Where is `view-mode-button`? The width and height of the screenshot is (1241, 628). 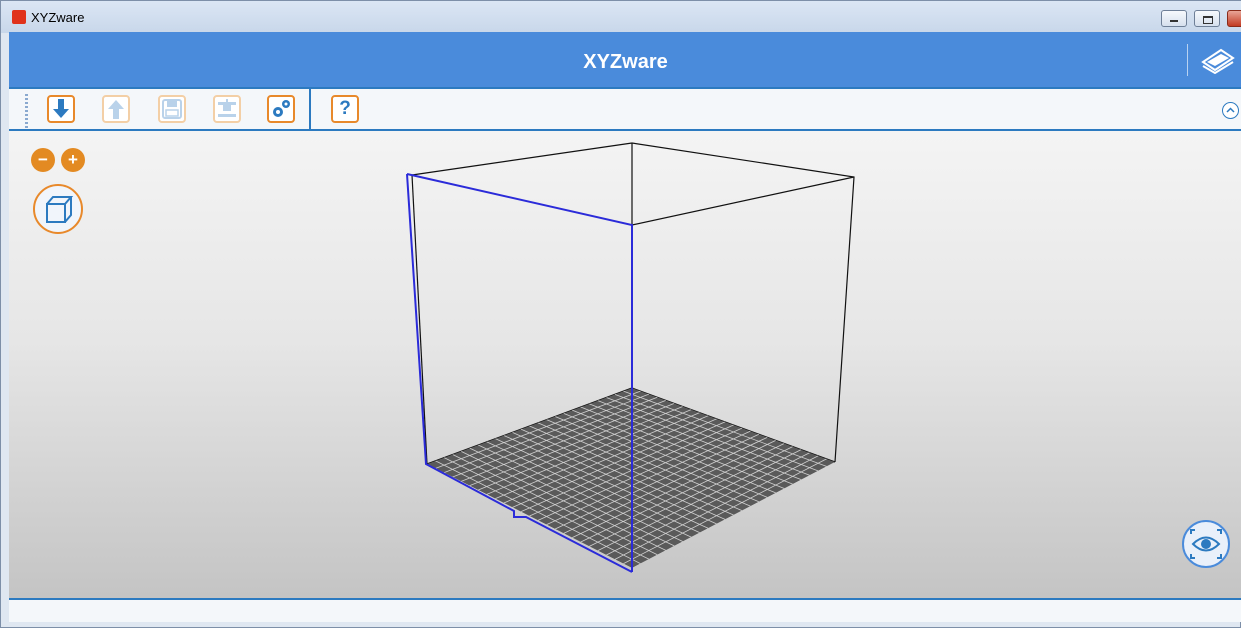
view-mode-button is located at coordinates (1206, 544).